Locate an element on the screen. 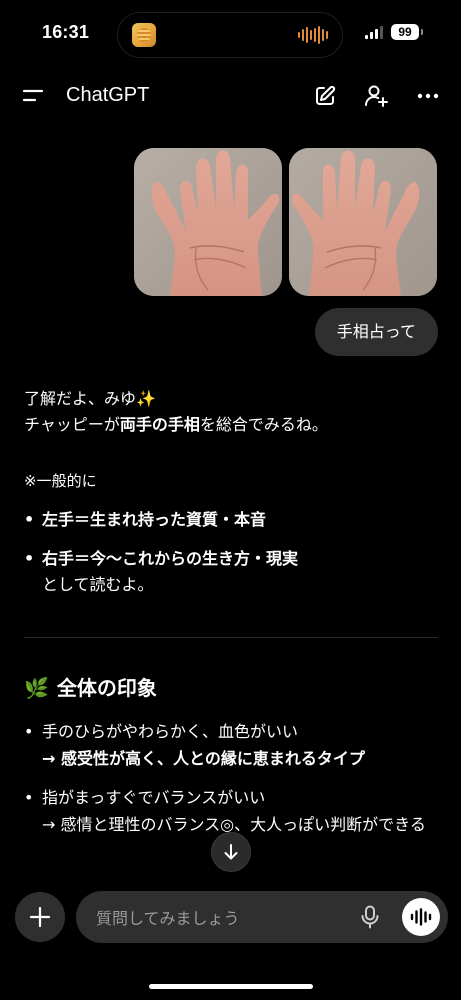 This screenshot has height=1000, width=461. impression-result-2: → 感情と理性のバランス◎、大人っぽい判断ができる is located at coordinates (234, 824).